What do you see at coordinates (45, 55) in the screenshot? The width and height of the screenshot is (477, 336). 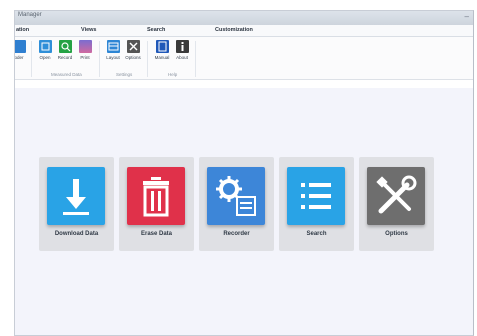 I see `ribbon-open-button: Open` at bounding box center [45, 55].